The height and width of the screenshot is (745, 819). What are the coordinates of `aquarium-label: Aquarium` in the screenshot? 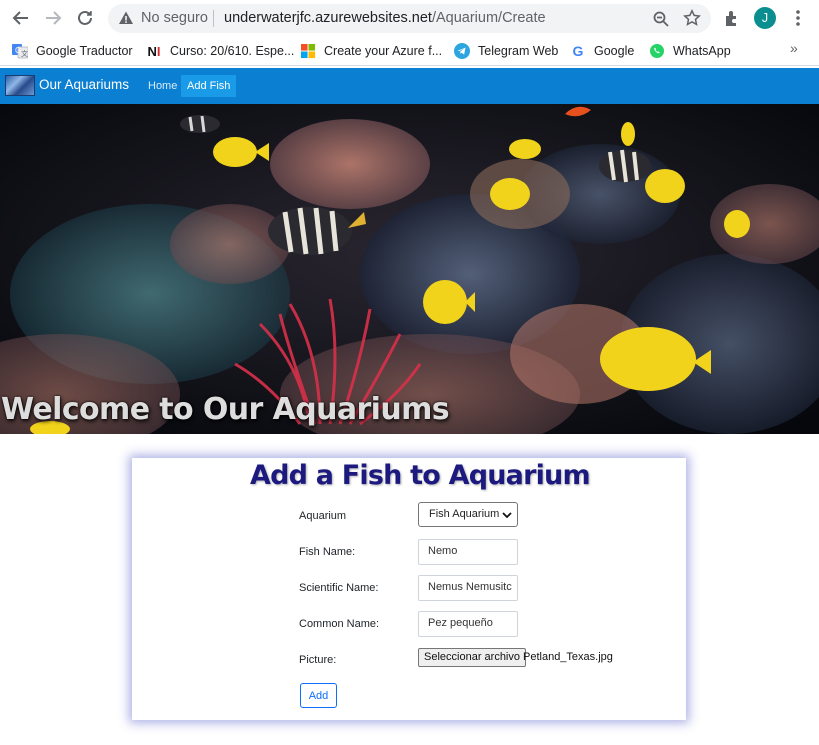 It's located at (323, 516).